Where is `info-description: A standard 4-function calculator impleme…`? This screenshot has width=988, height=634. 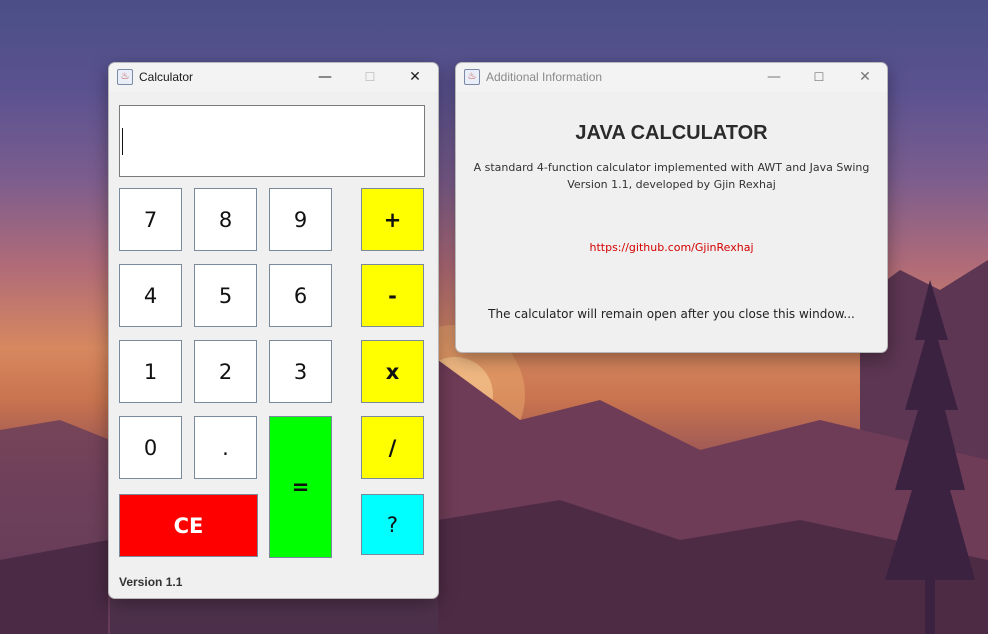 info-description: A standard 4-function calculator impleme… is located at coordinates (671, 167).